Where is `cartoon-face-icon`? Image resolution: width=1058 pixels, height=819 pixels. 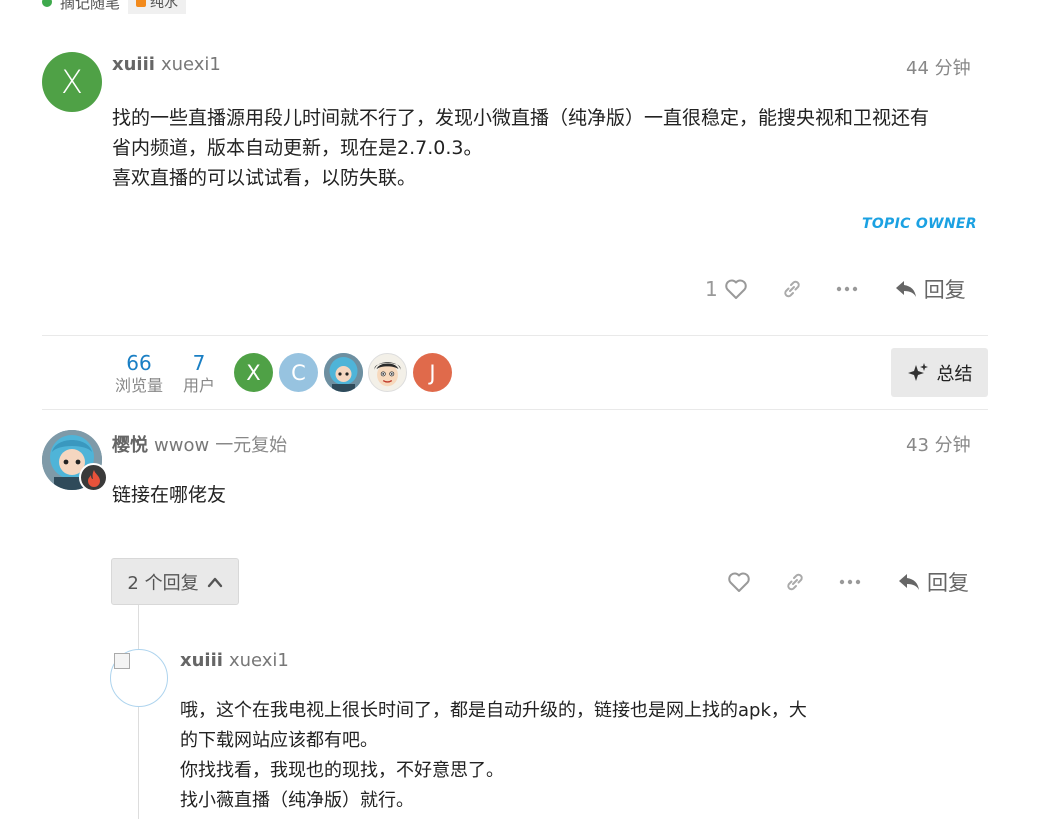
cartoon-face-icon is located at coordinates (387, 374).